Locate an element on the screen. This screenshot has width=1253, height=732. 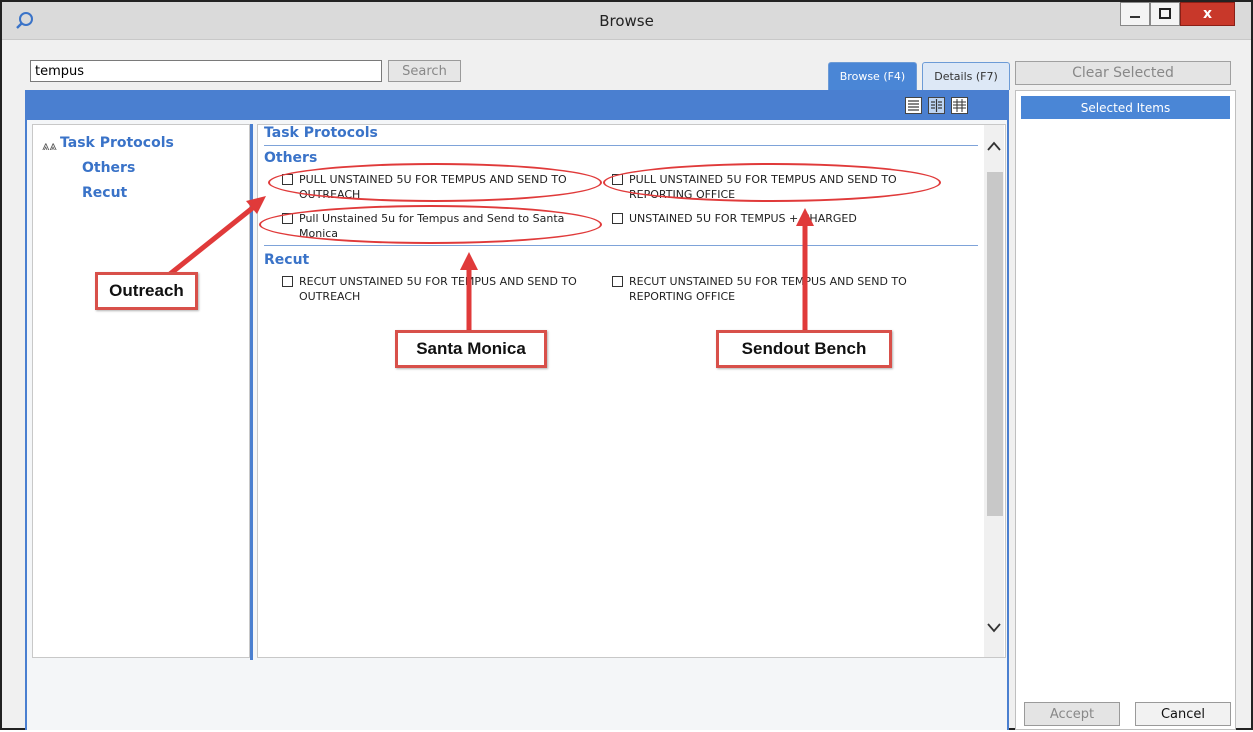
scroll-down-icon is located at coordinates (994, 630).